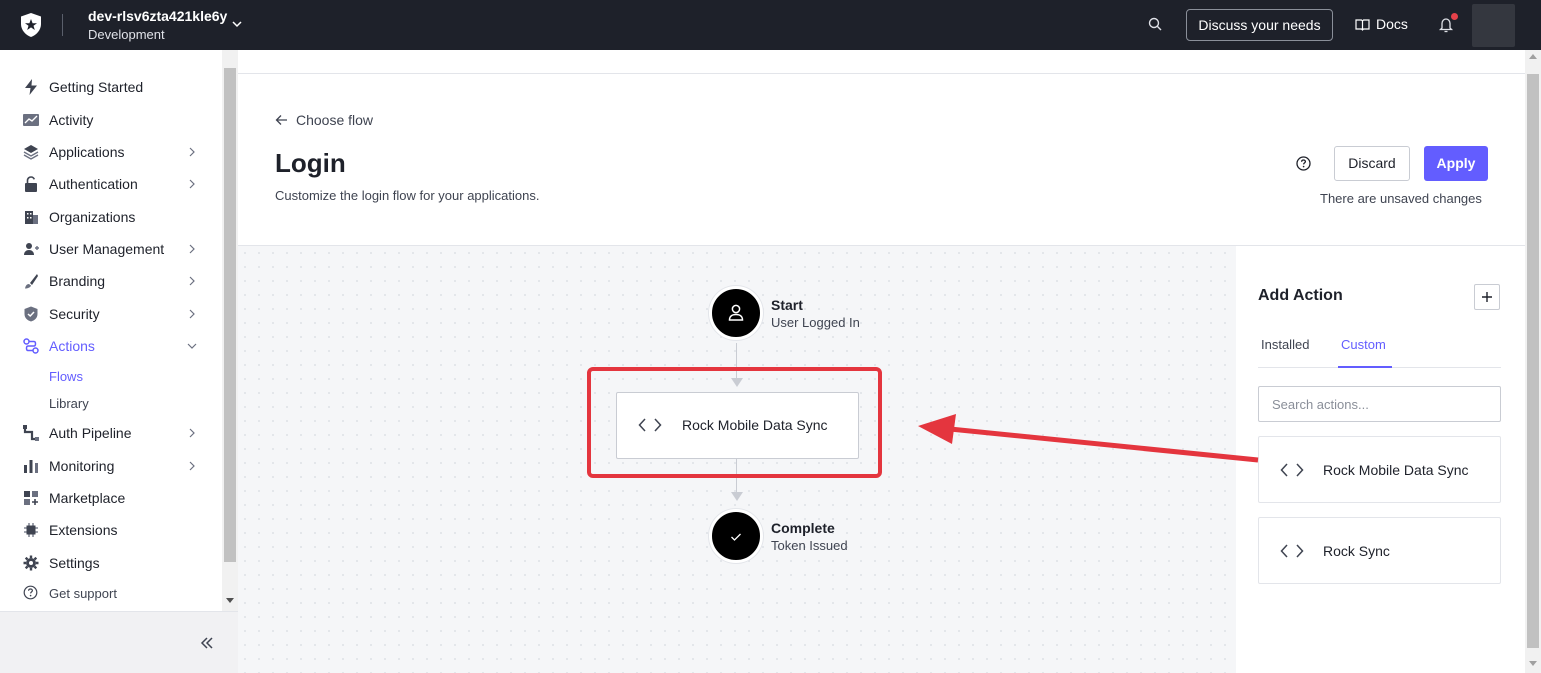 Image resolution: width=1541 pixels, height=673 pixels. I want to click on search-actions-input, so click(1379, 404).